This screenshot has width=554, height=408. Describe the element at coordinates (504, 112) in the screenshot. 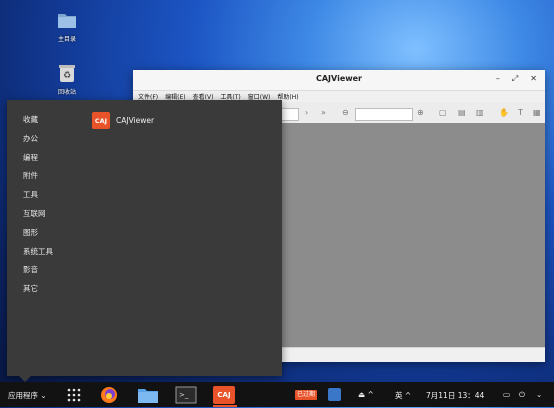

I see `hand-tool-icon: ✋` at that location.